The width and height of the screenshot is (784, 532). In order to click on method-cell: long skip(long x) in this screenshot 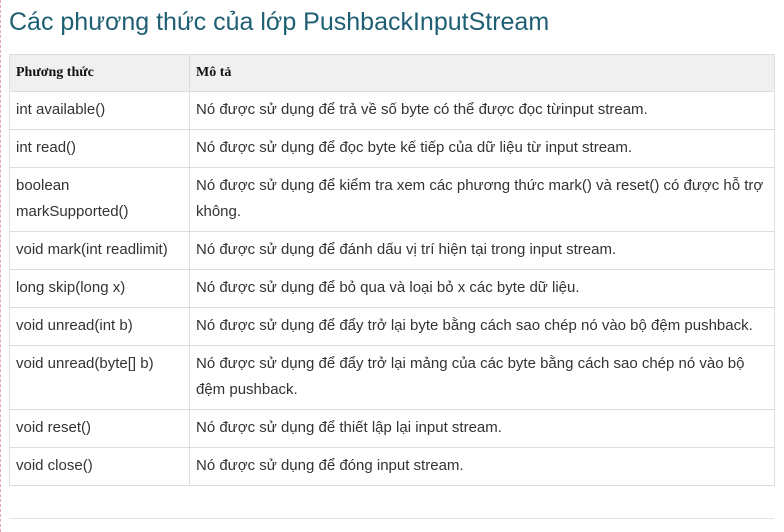, I will do `click(99, 288)`.